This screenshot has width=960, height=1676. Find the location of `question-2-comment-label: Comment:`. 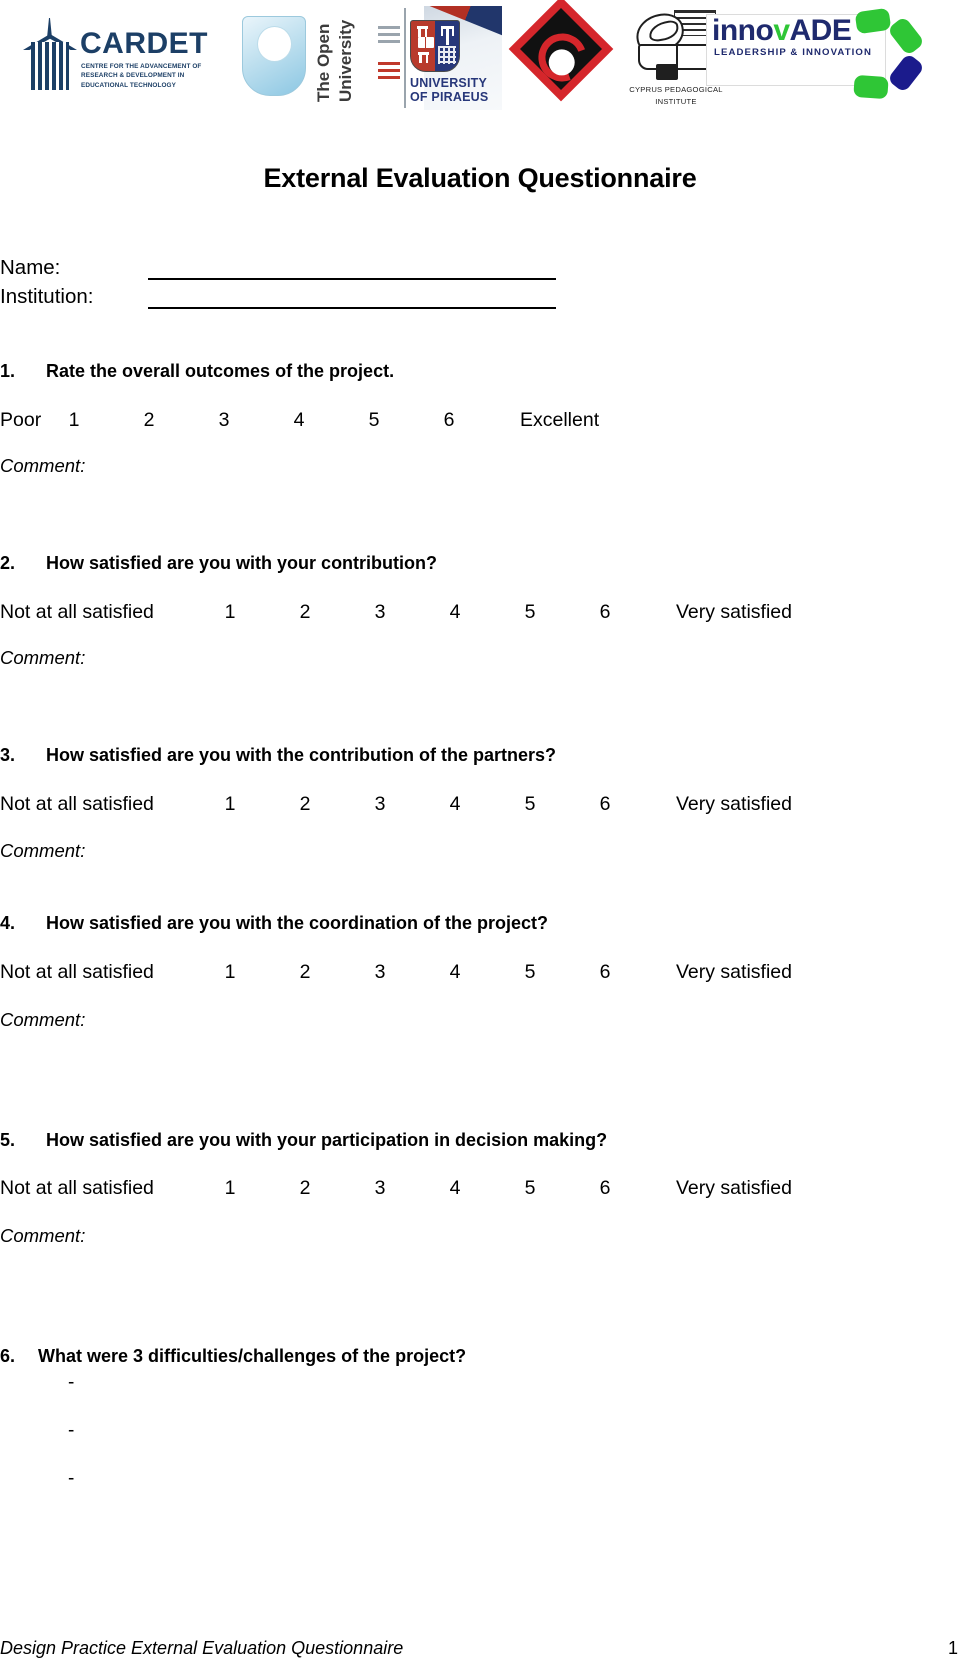

question-2-comment-label: Comment: is located at coordinates (43, 657).